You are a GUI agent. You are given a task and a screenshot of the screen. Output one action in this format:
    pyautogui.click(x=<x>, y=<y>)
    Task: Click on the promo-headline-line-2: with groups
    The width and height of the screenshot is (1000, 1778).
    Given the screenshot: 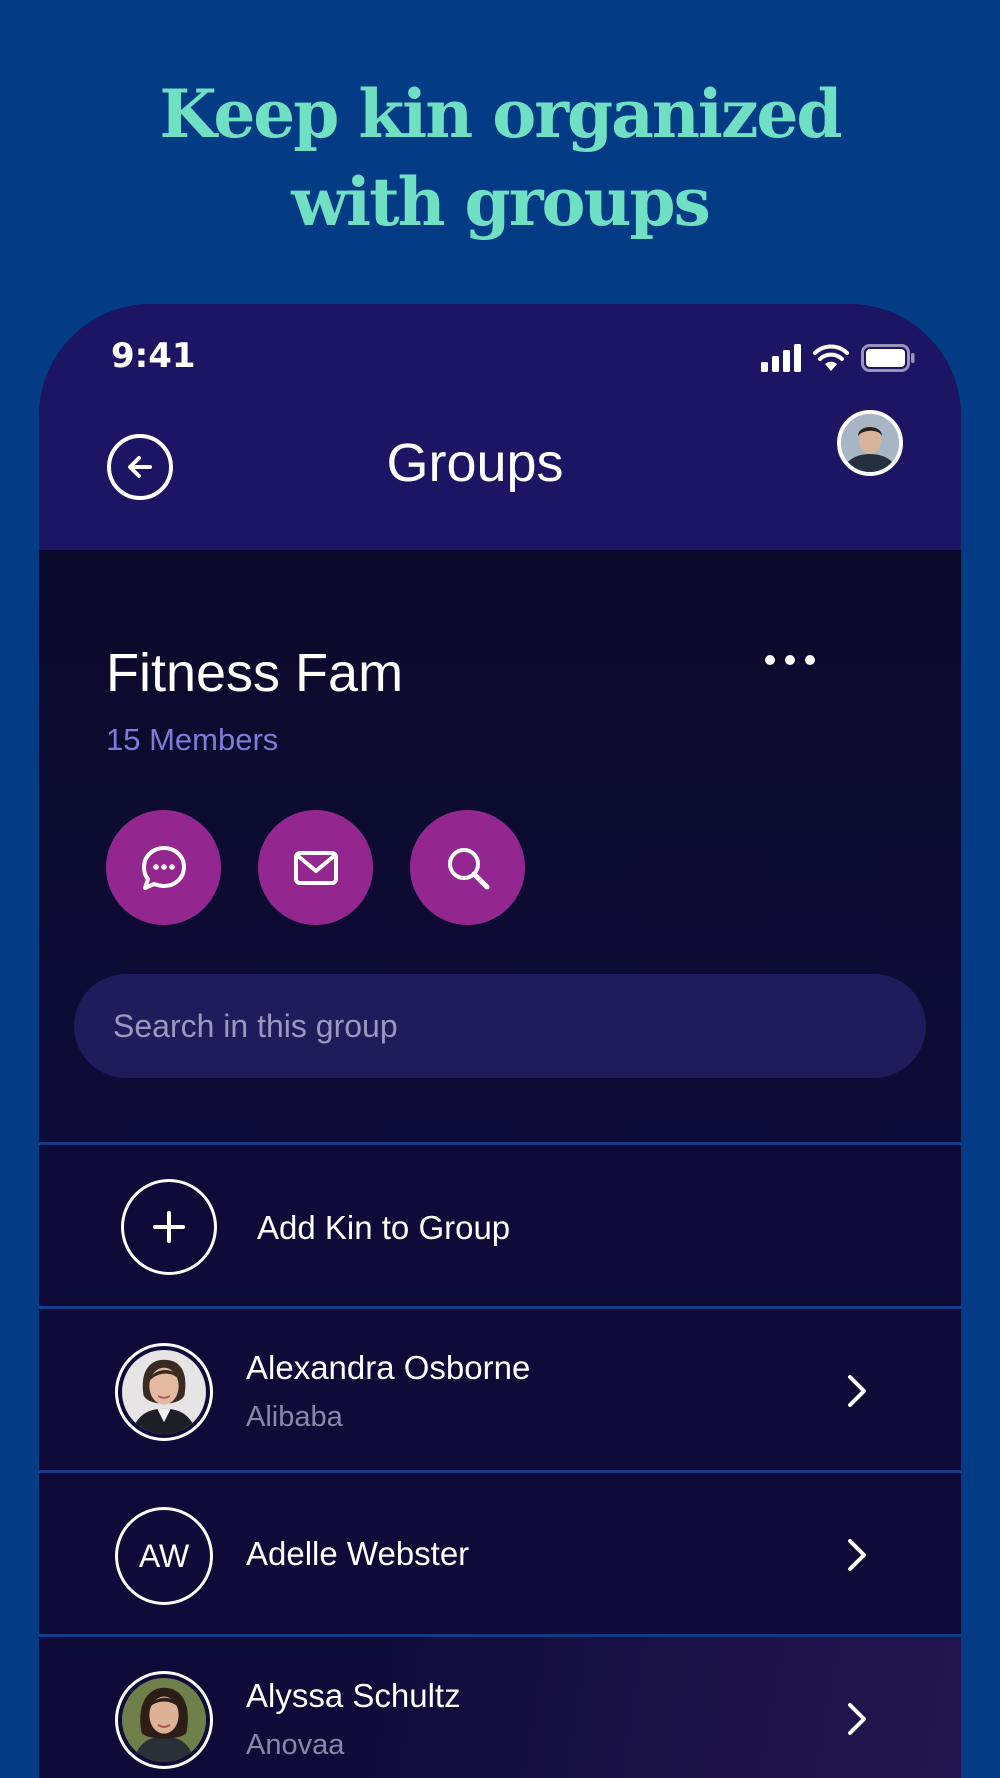 What is the action you would take?
    pyautogui.click(x=501, y=202)
    